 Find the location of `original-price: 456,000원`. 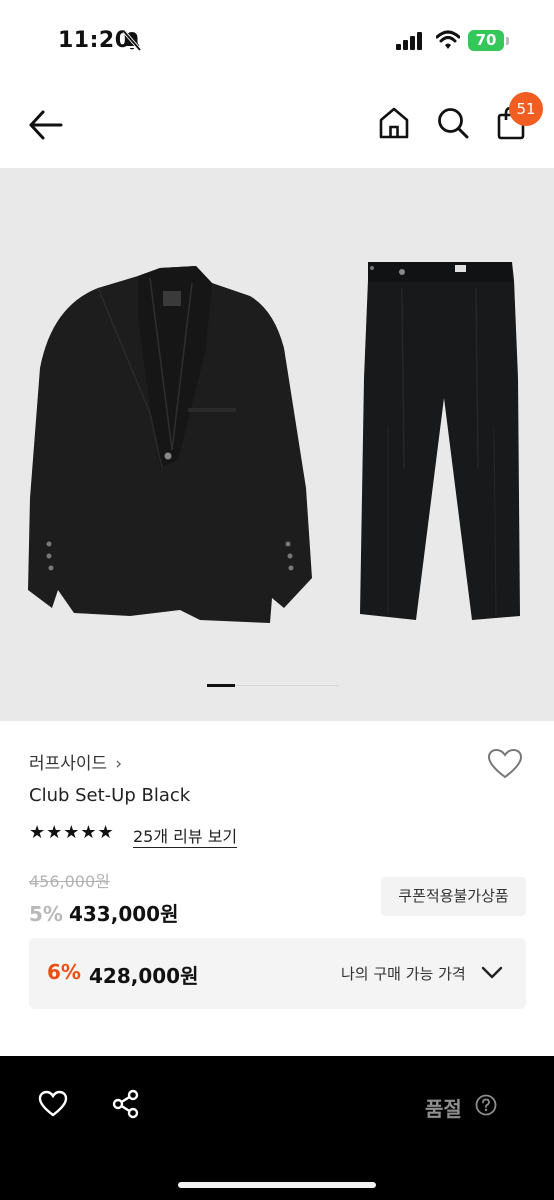

original-price: 456,000원 is located at coordinates (69, 881).